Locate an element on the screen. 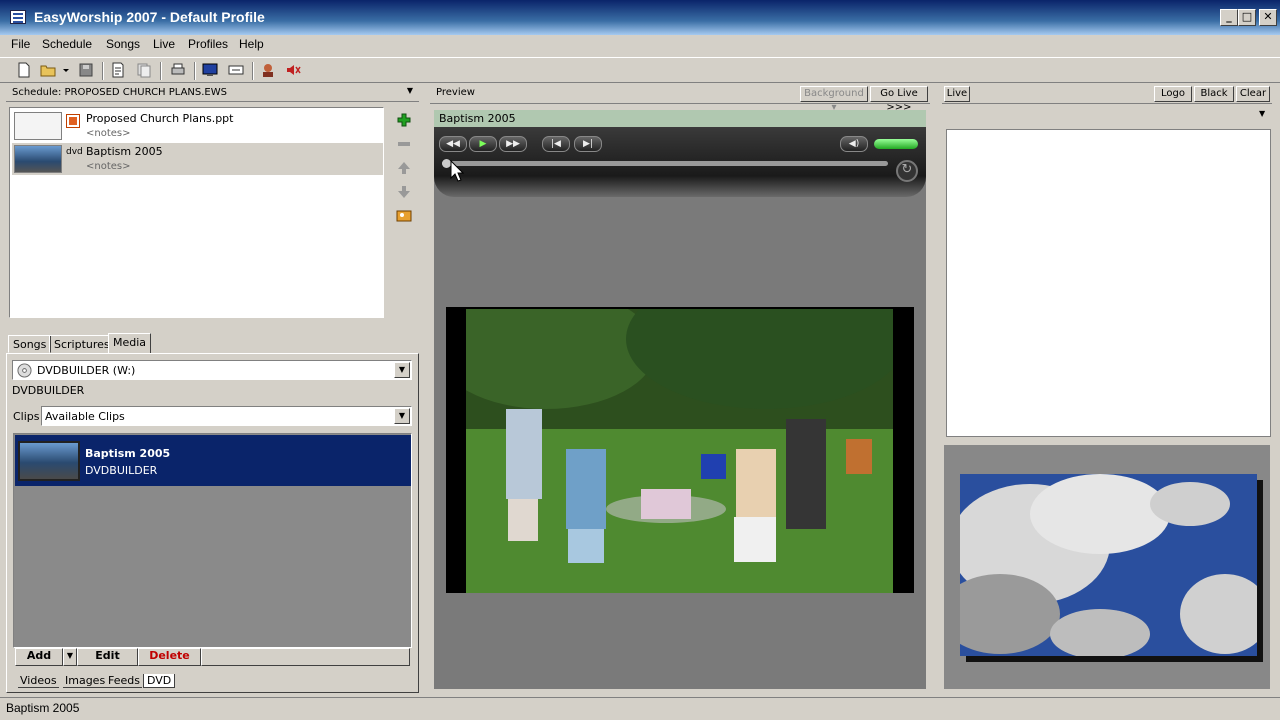 The width and height of the screenshot is (1280, 720). menu-live: Live is located at coordinates (164, 44).